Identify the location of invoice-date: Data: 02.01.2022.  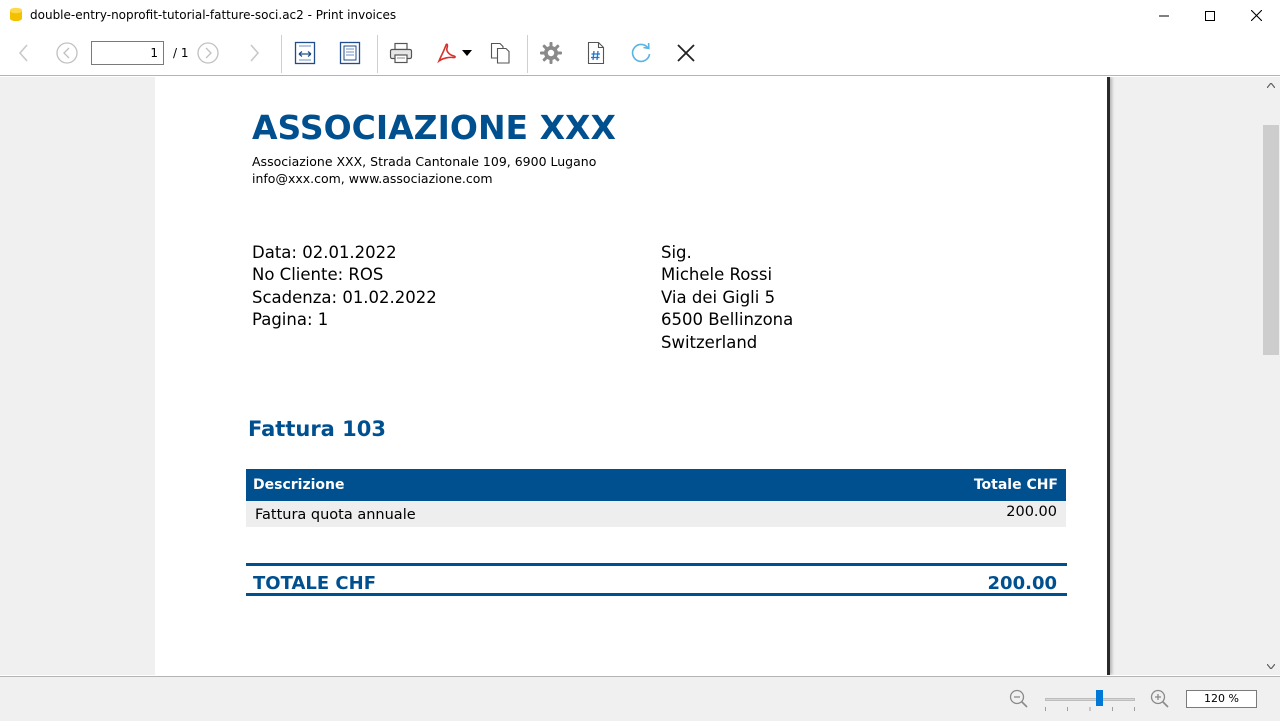
(324, 252).